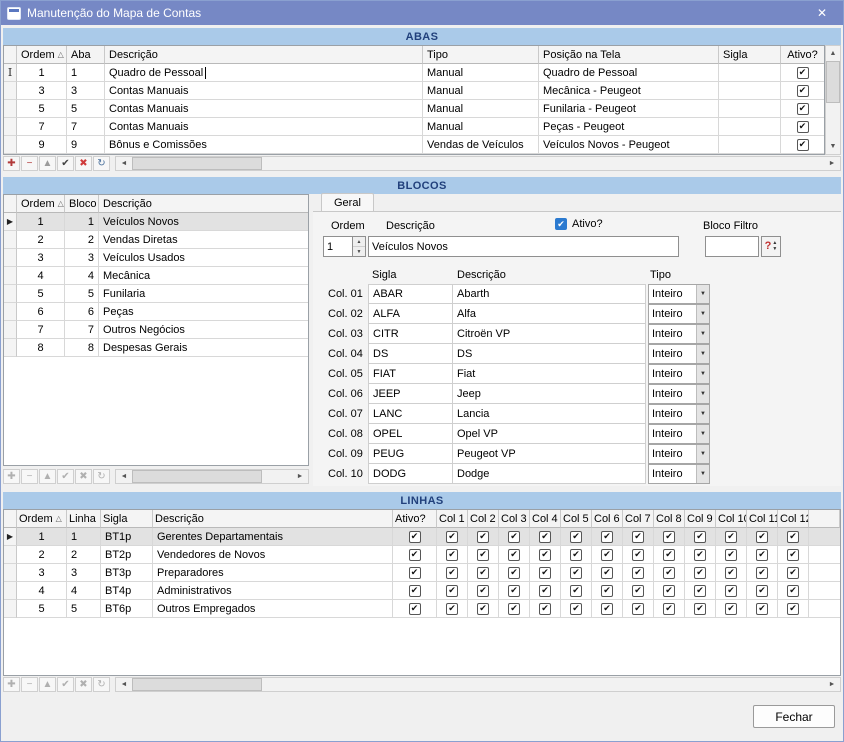 The image size is (844, 742). What do you see at coordinates (833, 53) in the screenshot?
I see `scroll-up-button: ▲` at bounding box center [833, 53].